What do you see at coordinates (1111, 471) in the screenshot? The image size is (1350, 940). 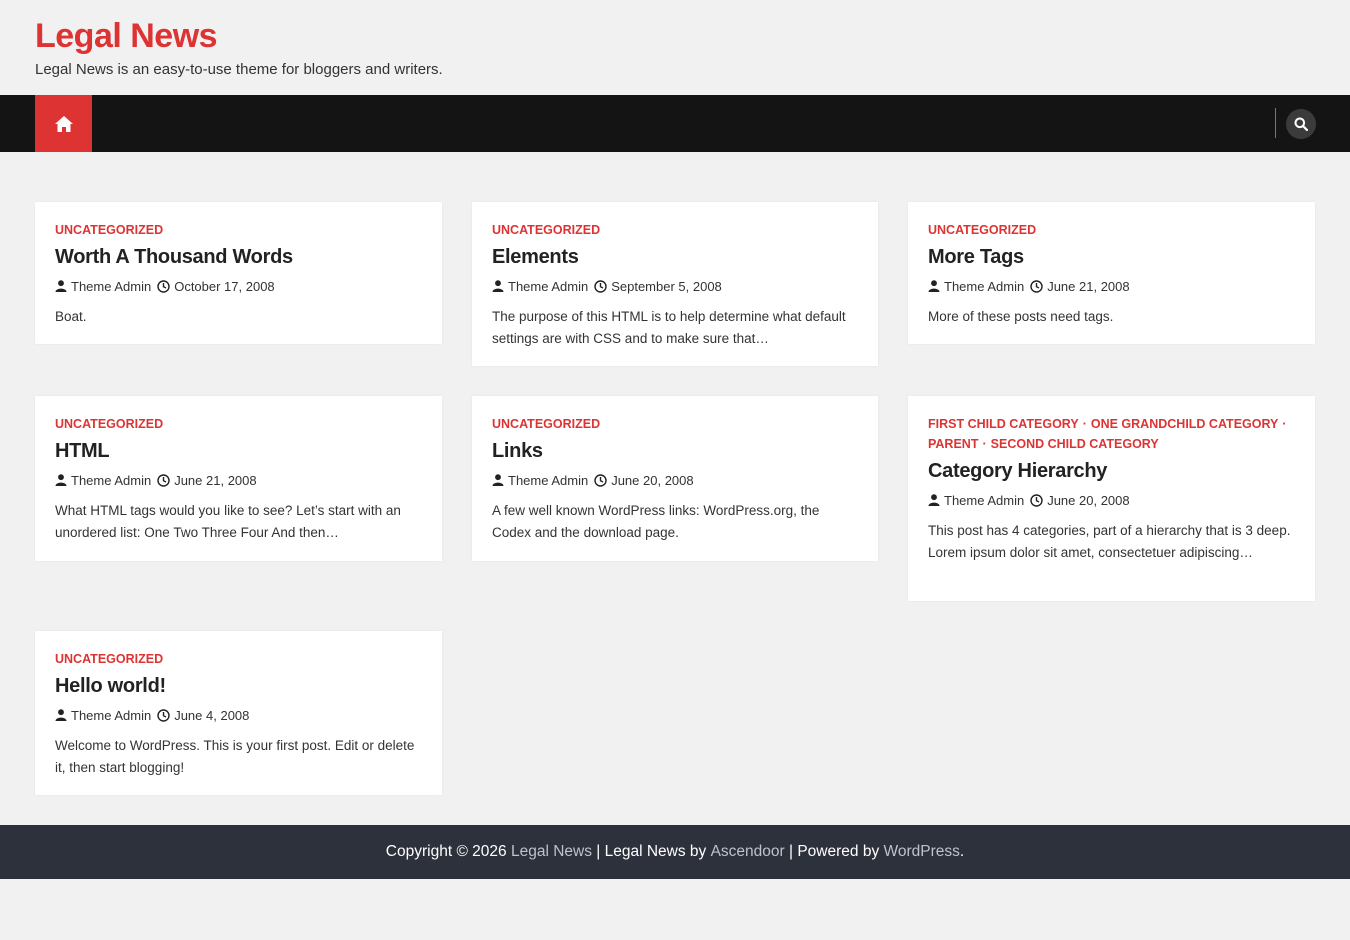 I see `post-title: Category Hierarchy` at bounding box center [1111, 471].